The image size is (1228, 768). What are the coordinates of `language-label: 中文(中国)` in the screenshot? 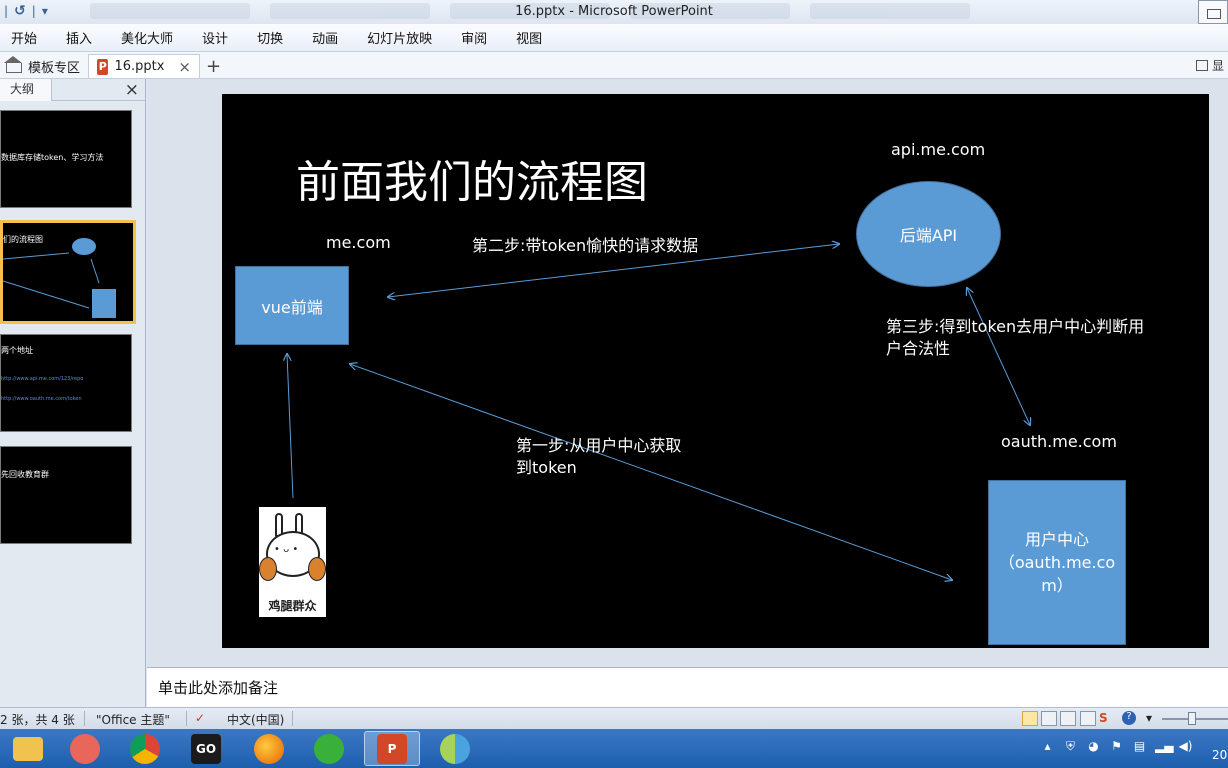 It's located at (255, 719).